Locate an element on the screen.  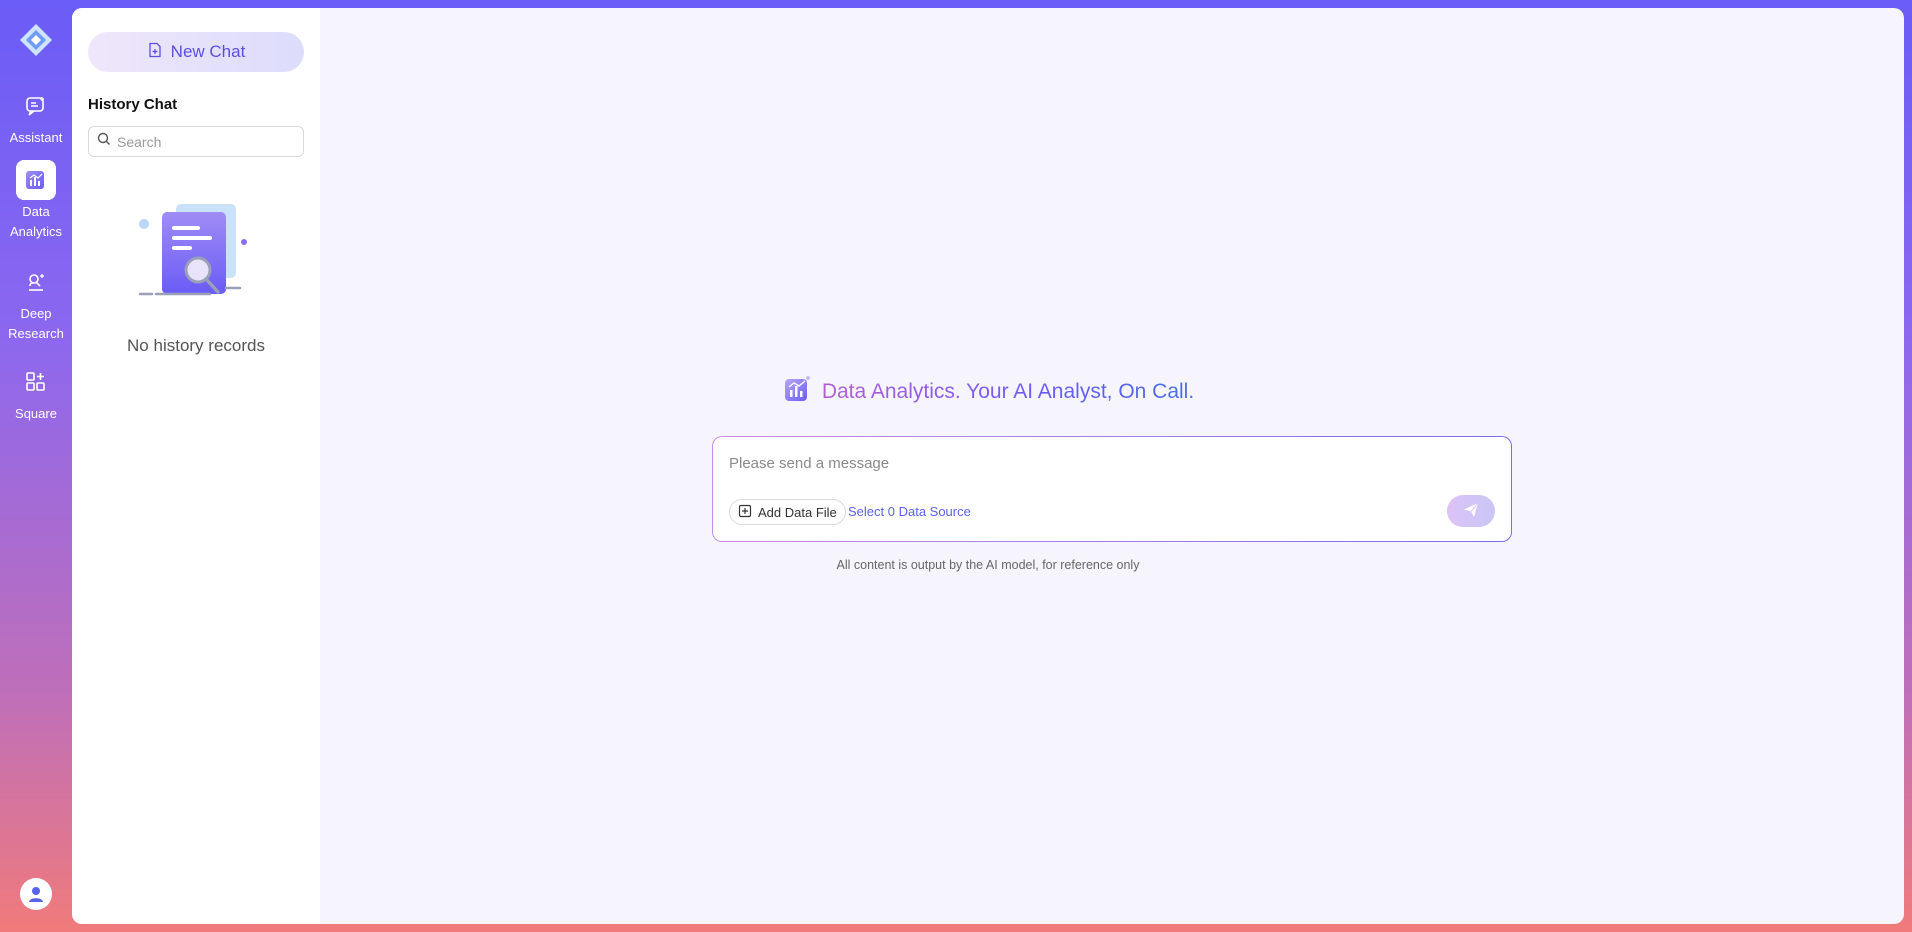
new-document-icon is located at coordinates (155, 52).